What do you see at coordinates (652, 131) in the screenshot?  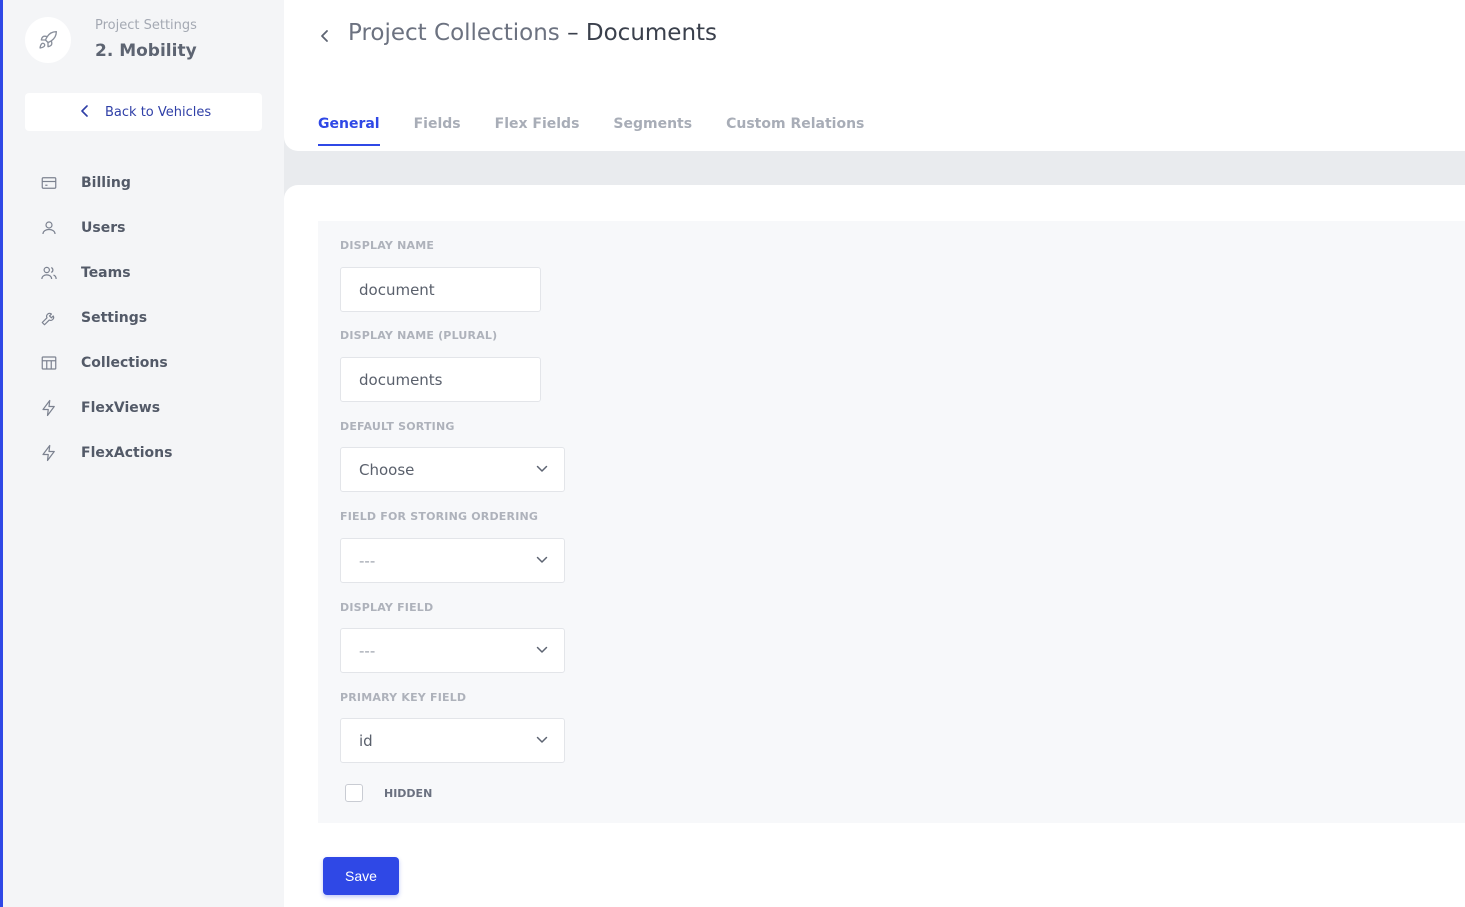 I see `tab-segments: Segments` at bounding box center [652, 131].